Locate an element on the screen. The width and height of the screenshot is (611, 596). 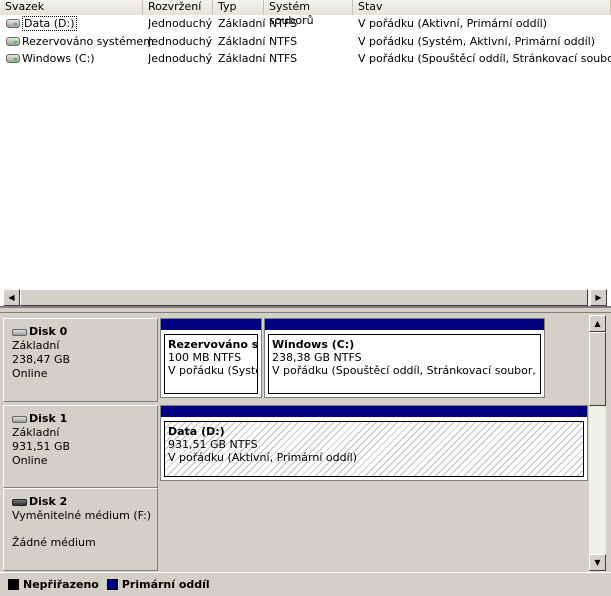
legend-unallocated: Nepřiřazeno is located at coordinates (53, 584).